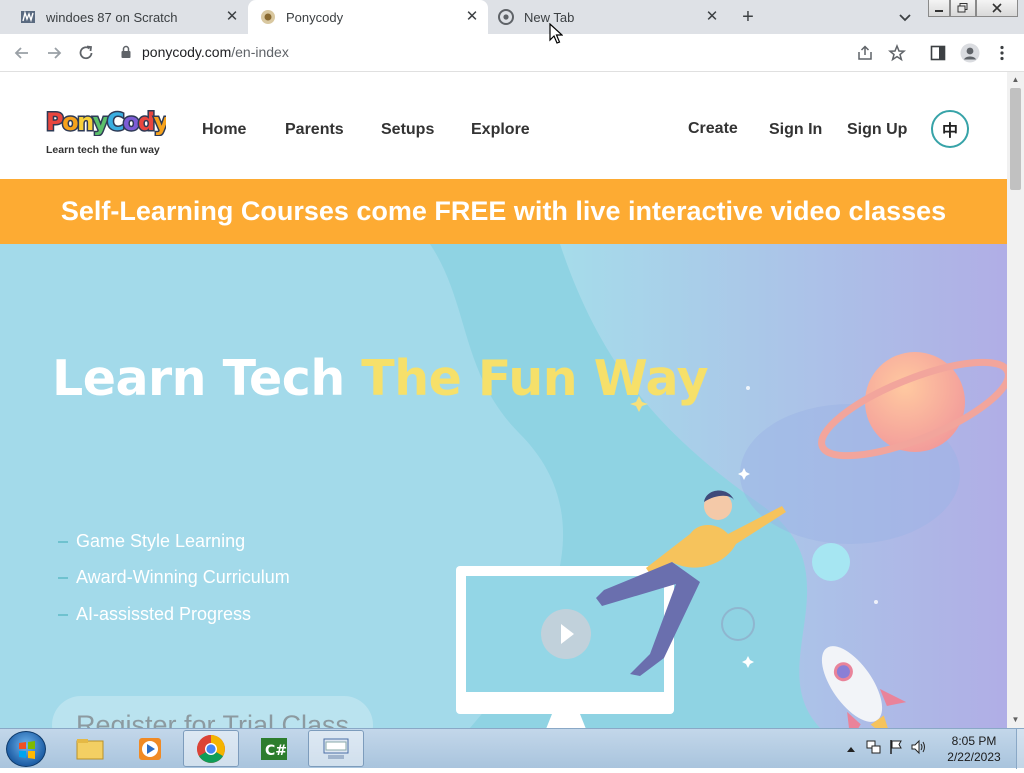 This screenshot has width=1024, height=773. I want to click on start-button, so click(26, 749).